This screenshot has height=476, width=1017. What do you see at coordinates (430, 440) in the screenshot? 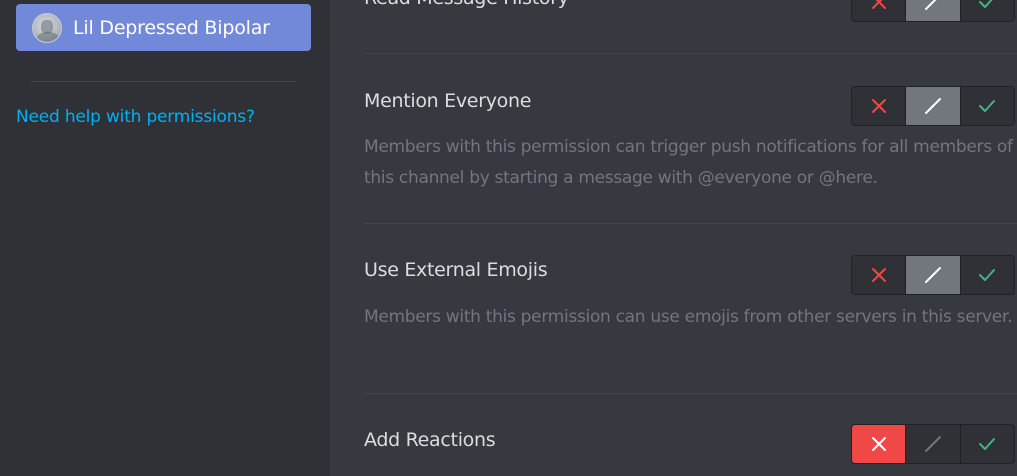
I see `permission-title: Add Reactions` at bounding box center [430, 440].